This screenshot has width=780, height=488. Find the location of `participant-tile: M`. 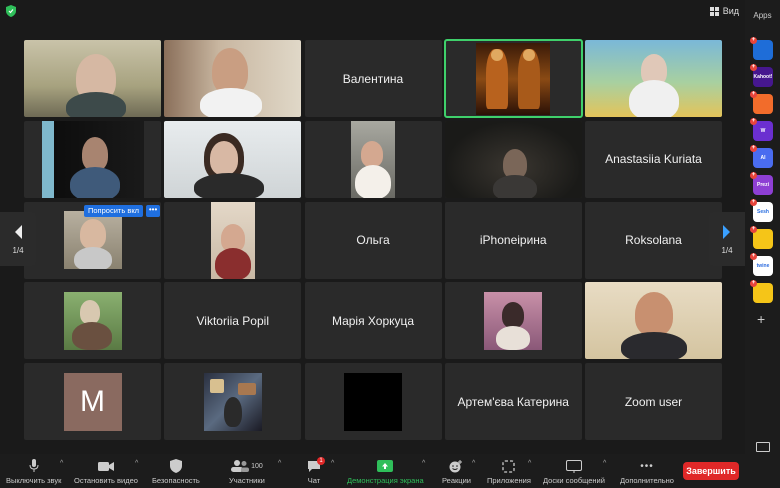

participant-tile: M is located at coordinates (92, 401).